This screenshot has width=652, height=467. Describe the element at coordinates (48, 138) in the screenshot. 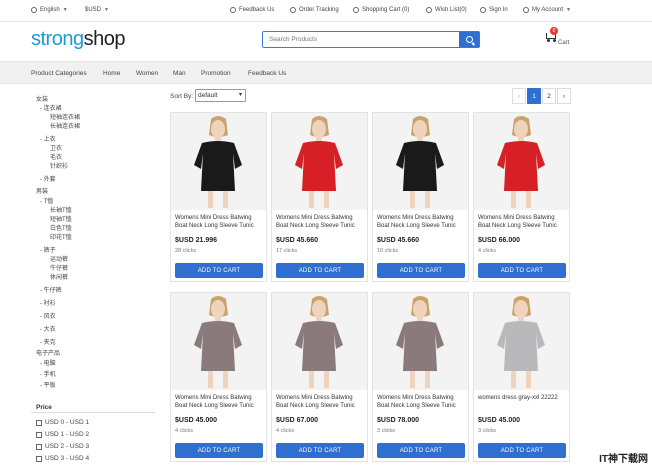

I see `category-item: - 上衣` at that location.